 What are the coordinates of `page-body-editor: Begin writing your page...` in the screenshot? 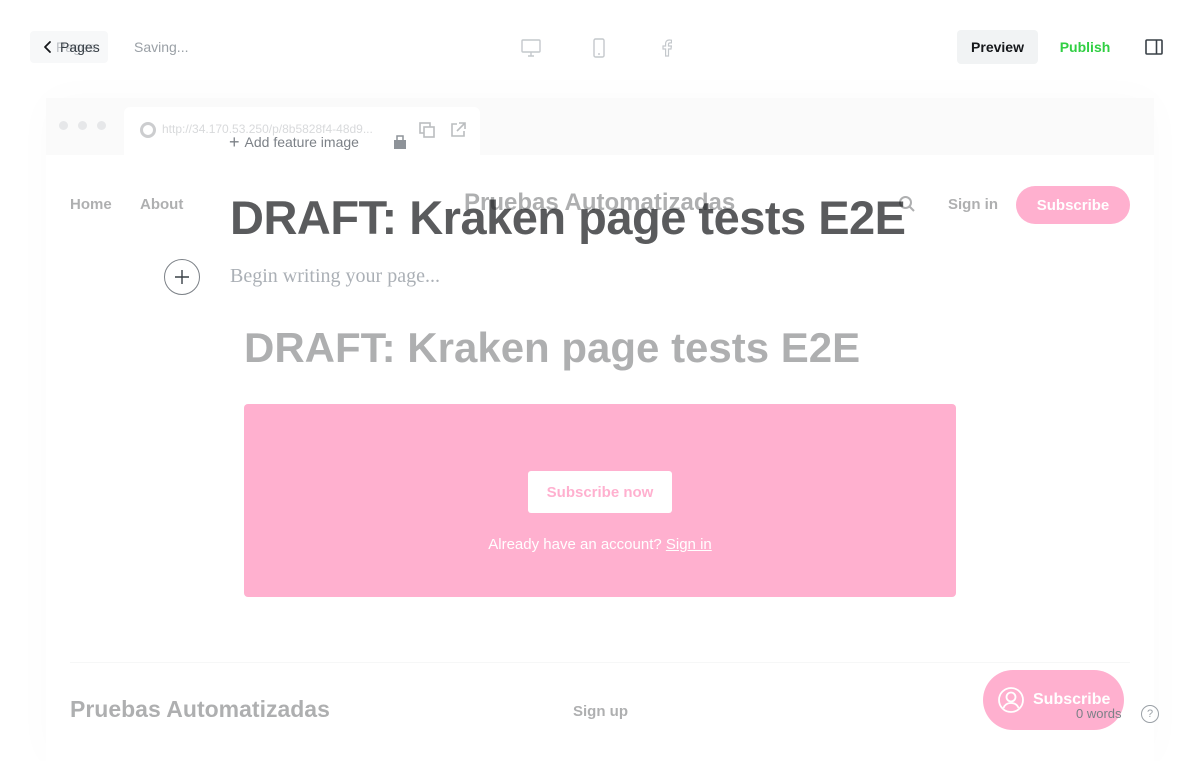 It's located at (335, 276).